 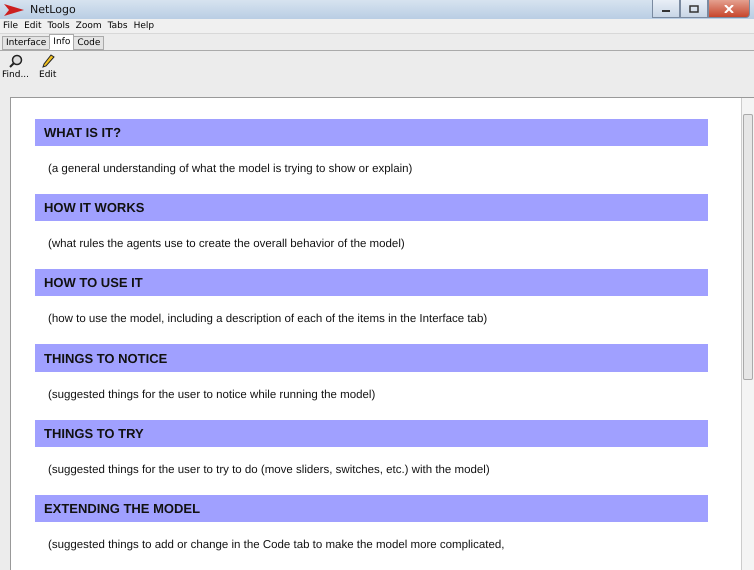 What do you see at coordinates (211, 395) in the screenshot?
I see `section-text: (suggested things for the user to notice while running the model)` at bounding box center [211, 395].